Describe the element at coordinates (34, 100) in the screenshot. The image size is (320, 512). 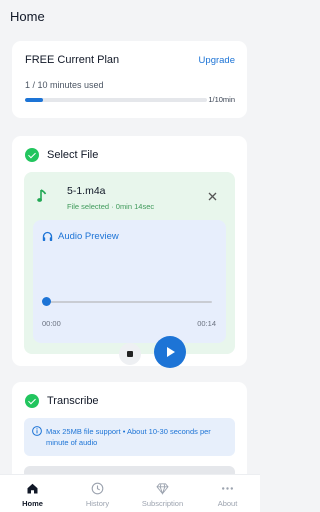
I see `usage-progress-fill` at that location.